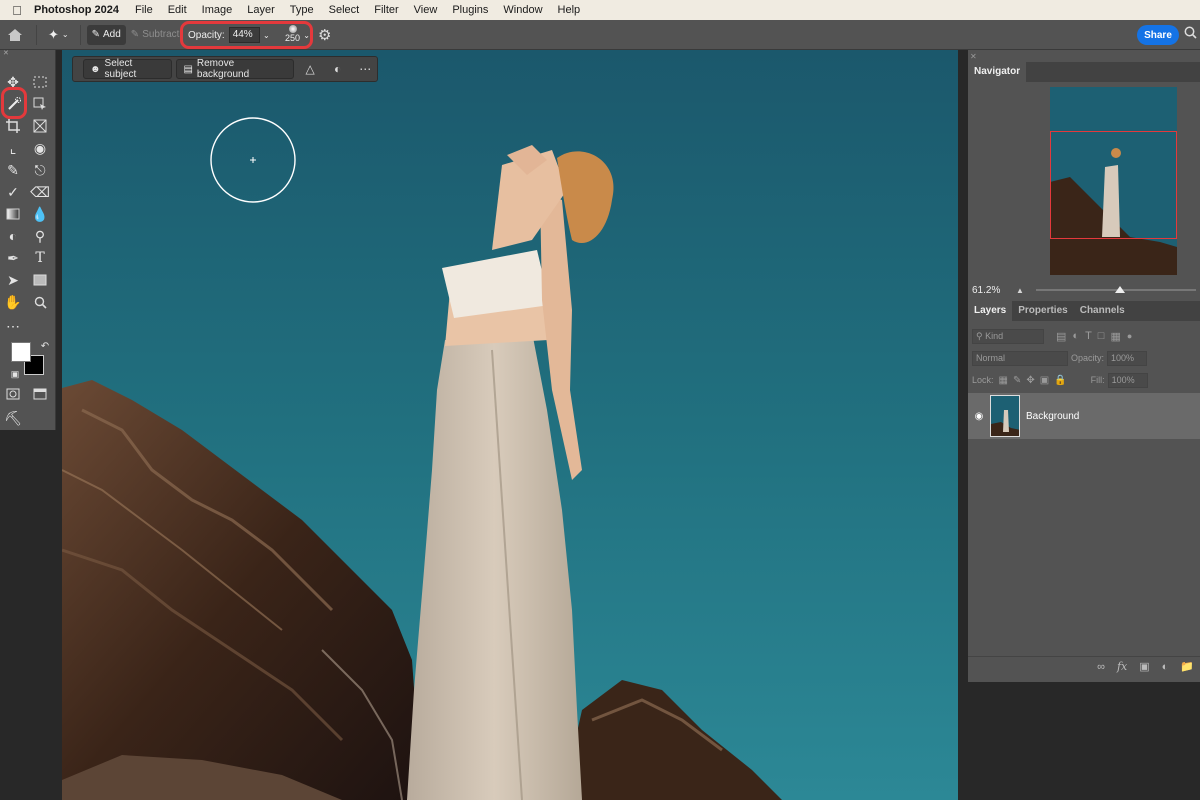  Describe the element at coordinates (293, 35) in the screenshot. I see `brush-size-picker: 250` at that location.